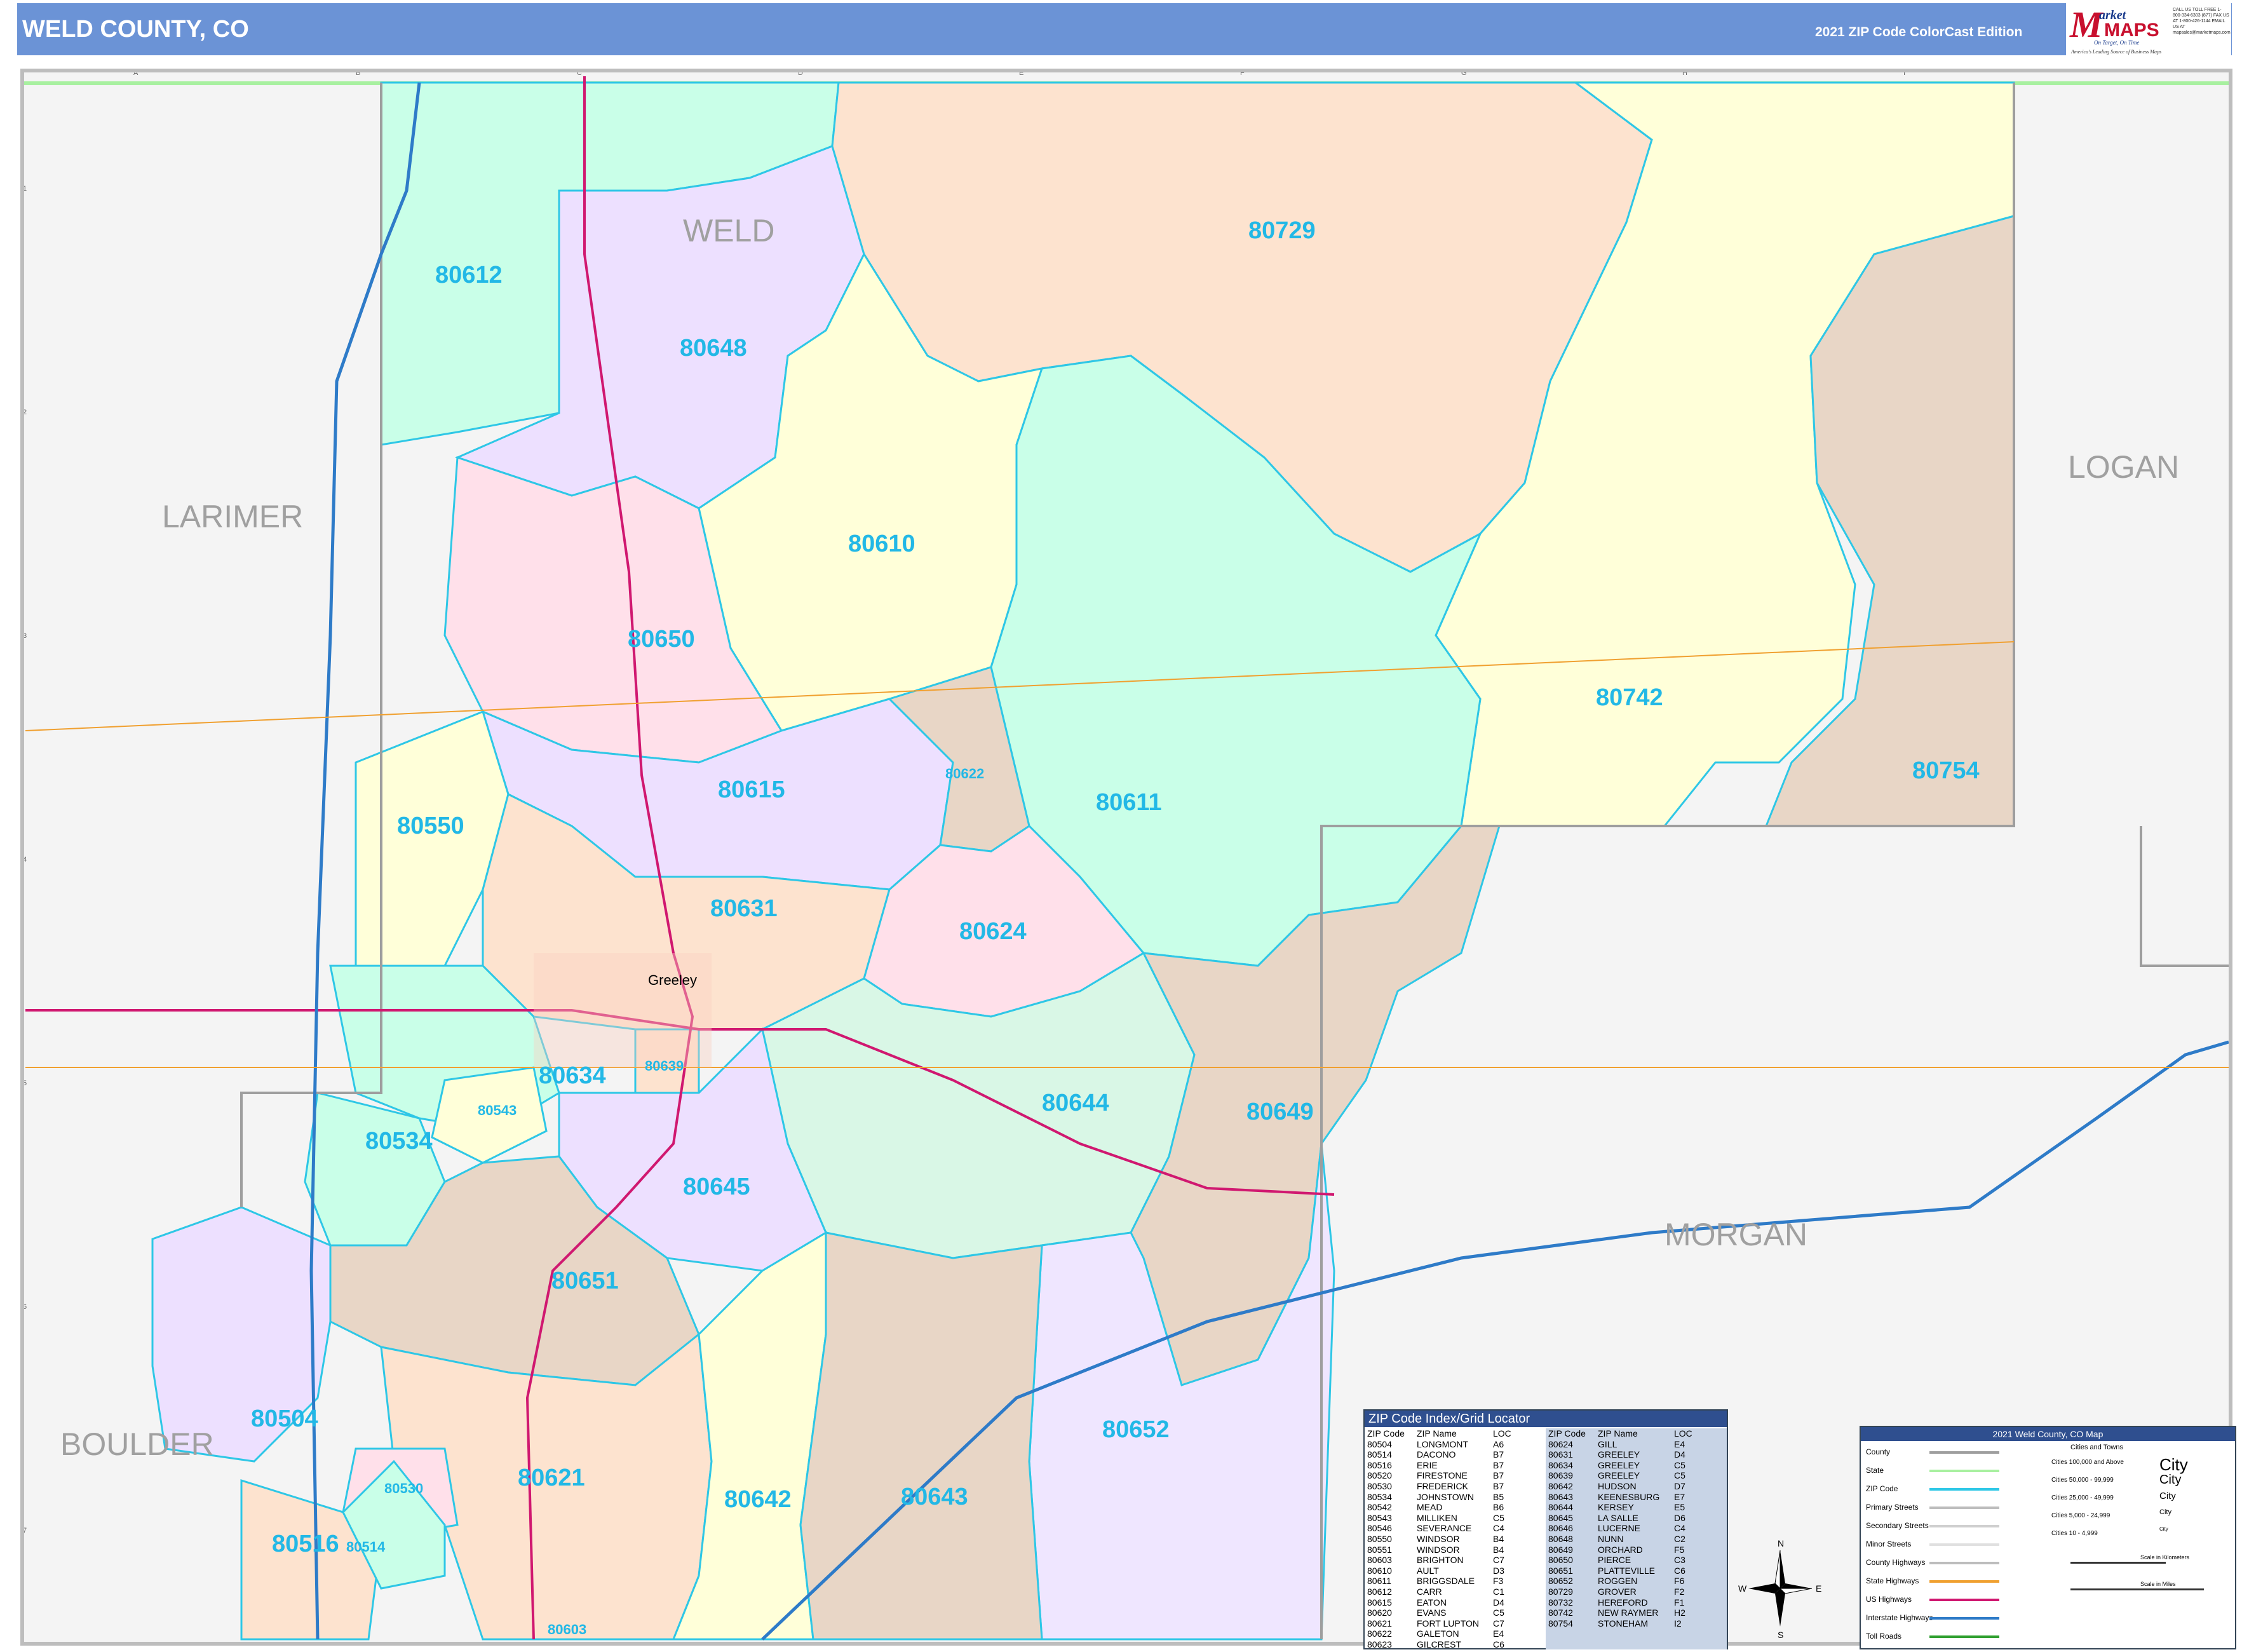 The height and width of the screenshot is (1652, 2242). I want to click on legend-scale-mi: Scale in Miles, so click(2158, 1584).